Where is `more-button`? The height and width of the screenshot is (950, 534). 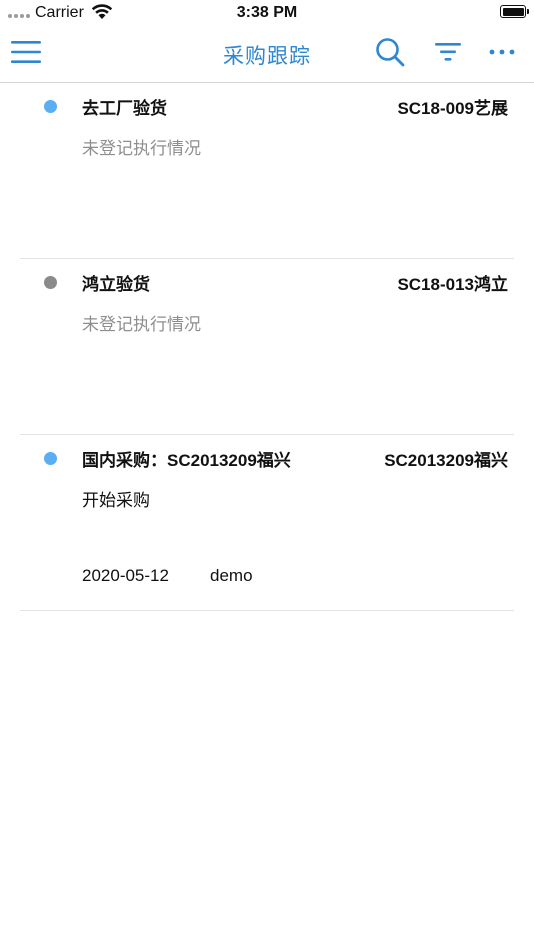
more-button is located at coordinates (502, 52).